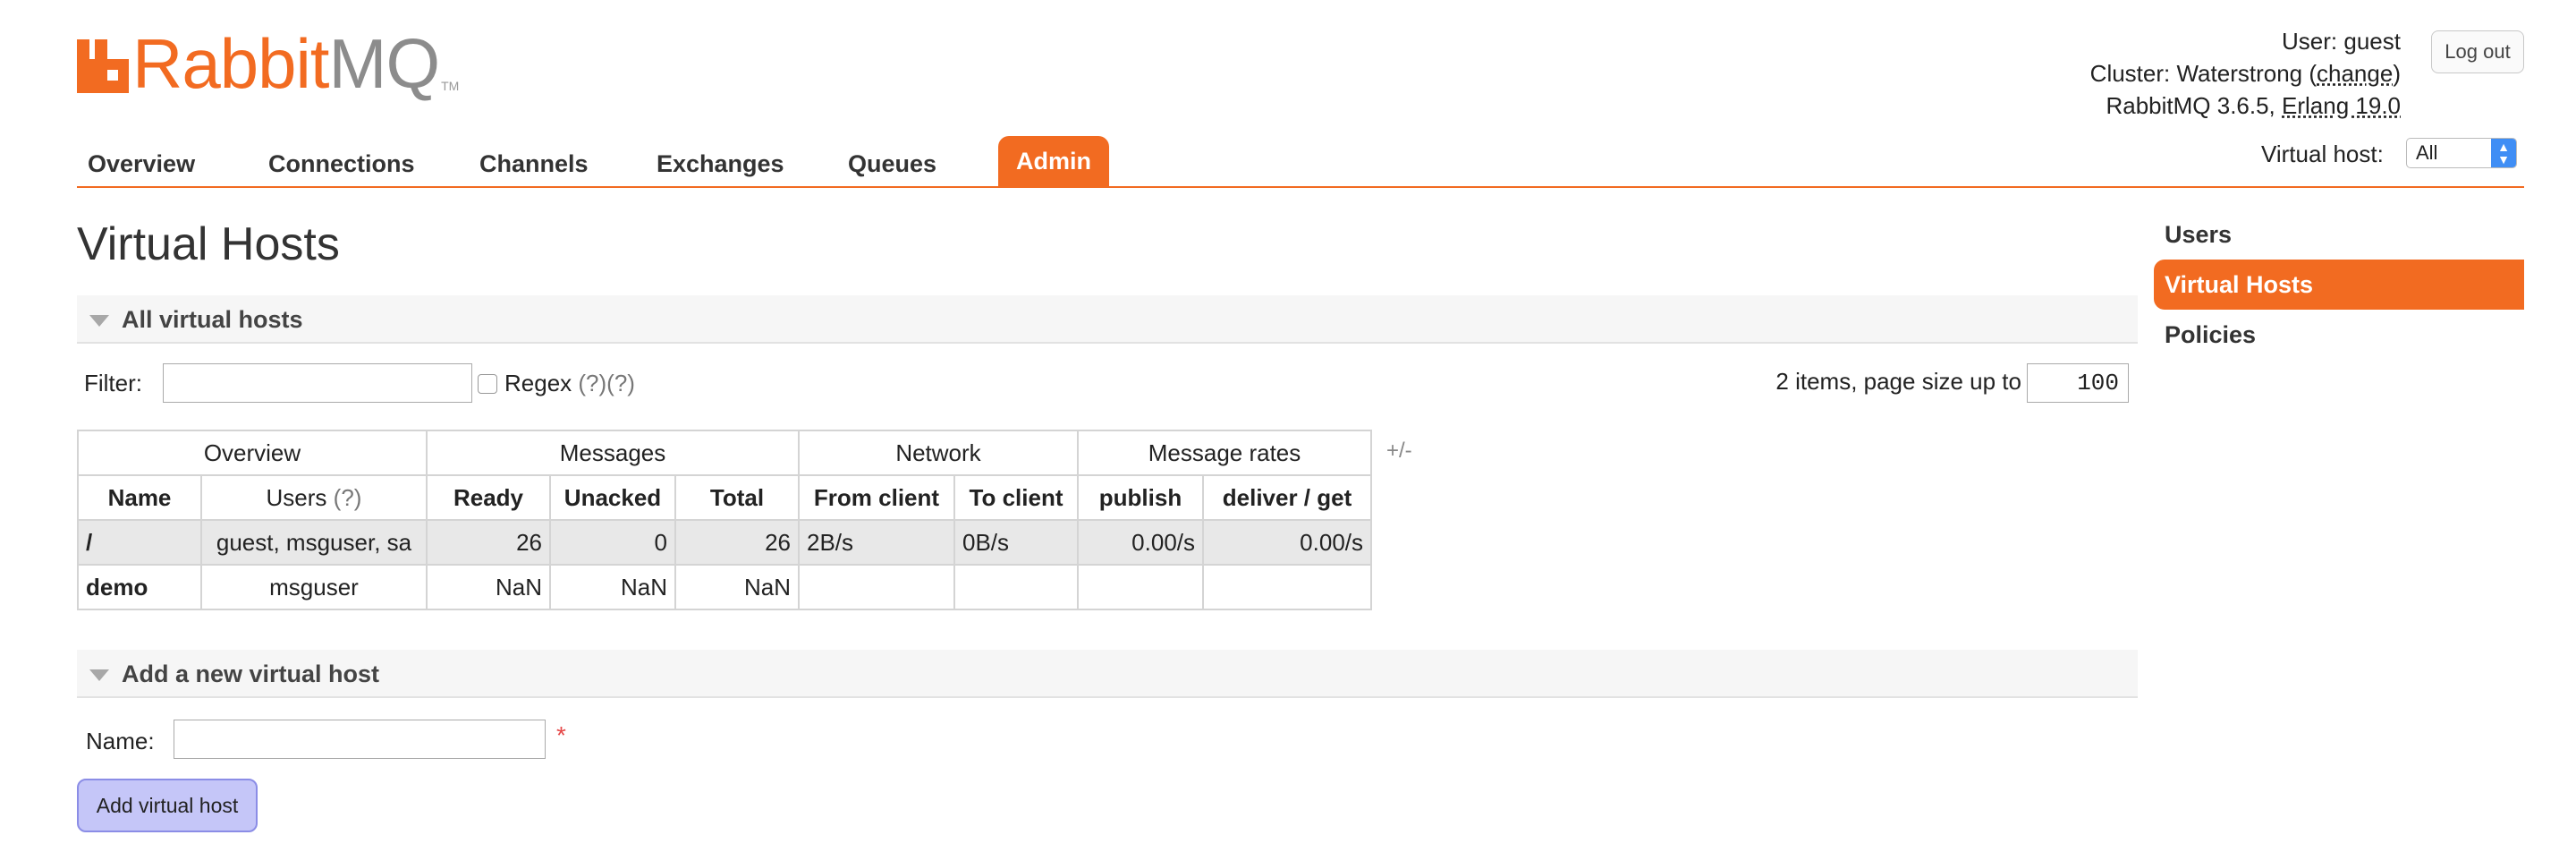 This screenshot has width=2576, height=852. What do you see at coordinates (534, 163) in the screenshot?
I see `tab-channels: Channels` at bounding box center [534, 163].